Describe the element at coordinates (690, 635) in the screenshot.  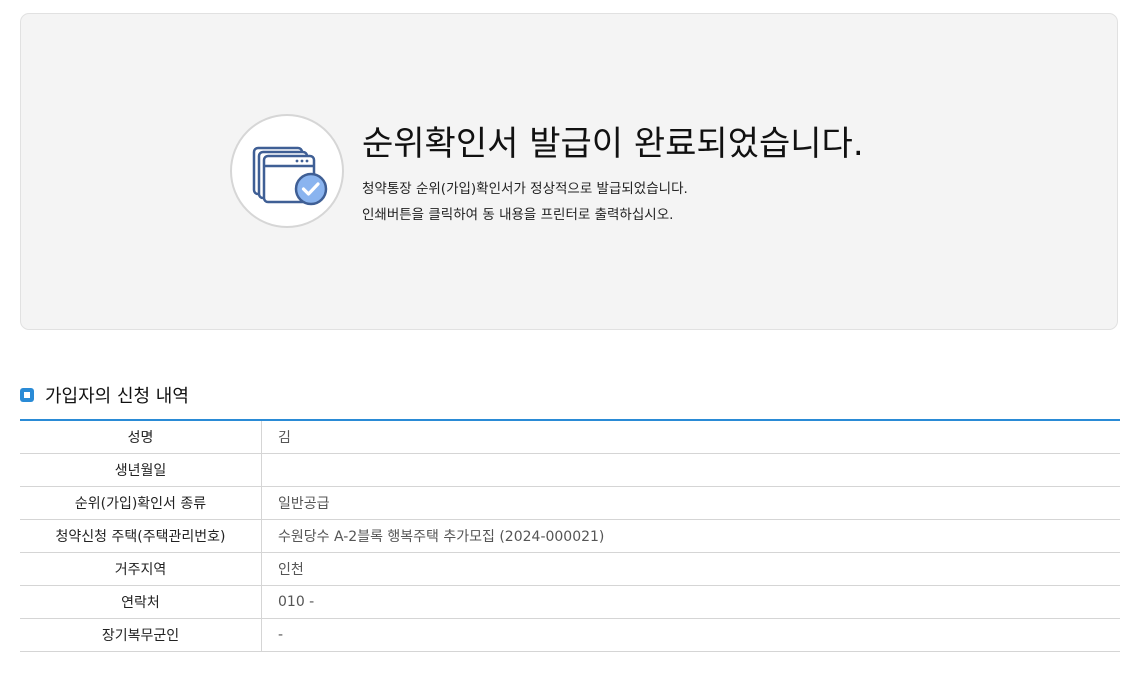
I see `row-value-military: -` at that location.